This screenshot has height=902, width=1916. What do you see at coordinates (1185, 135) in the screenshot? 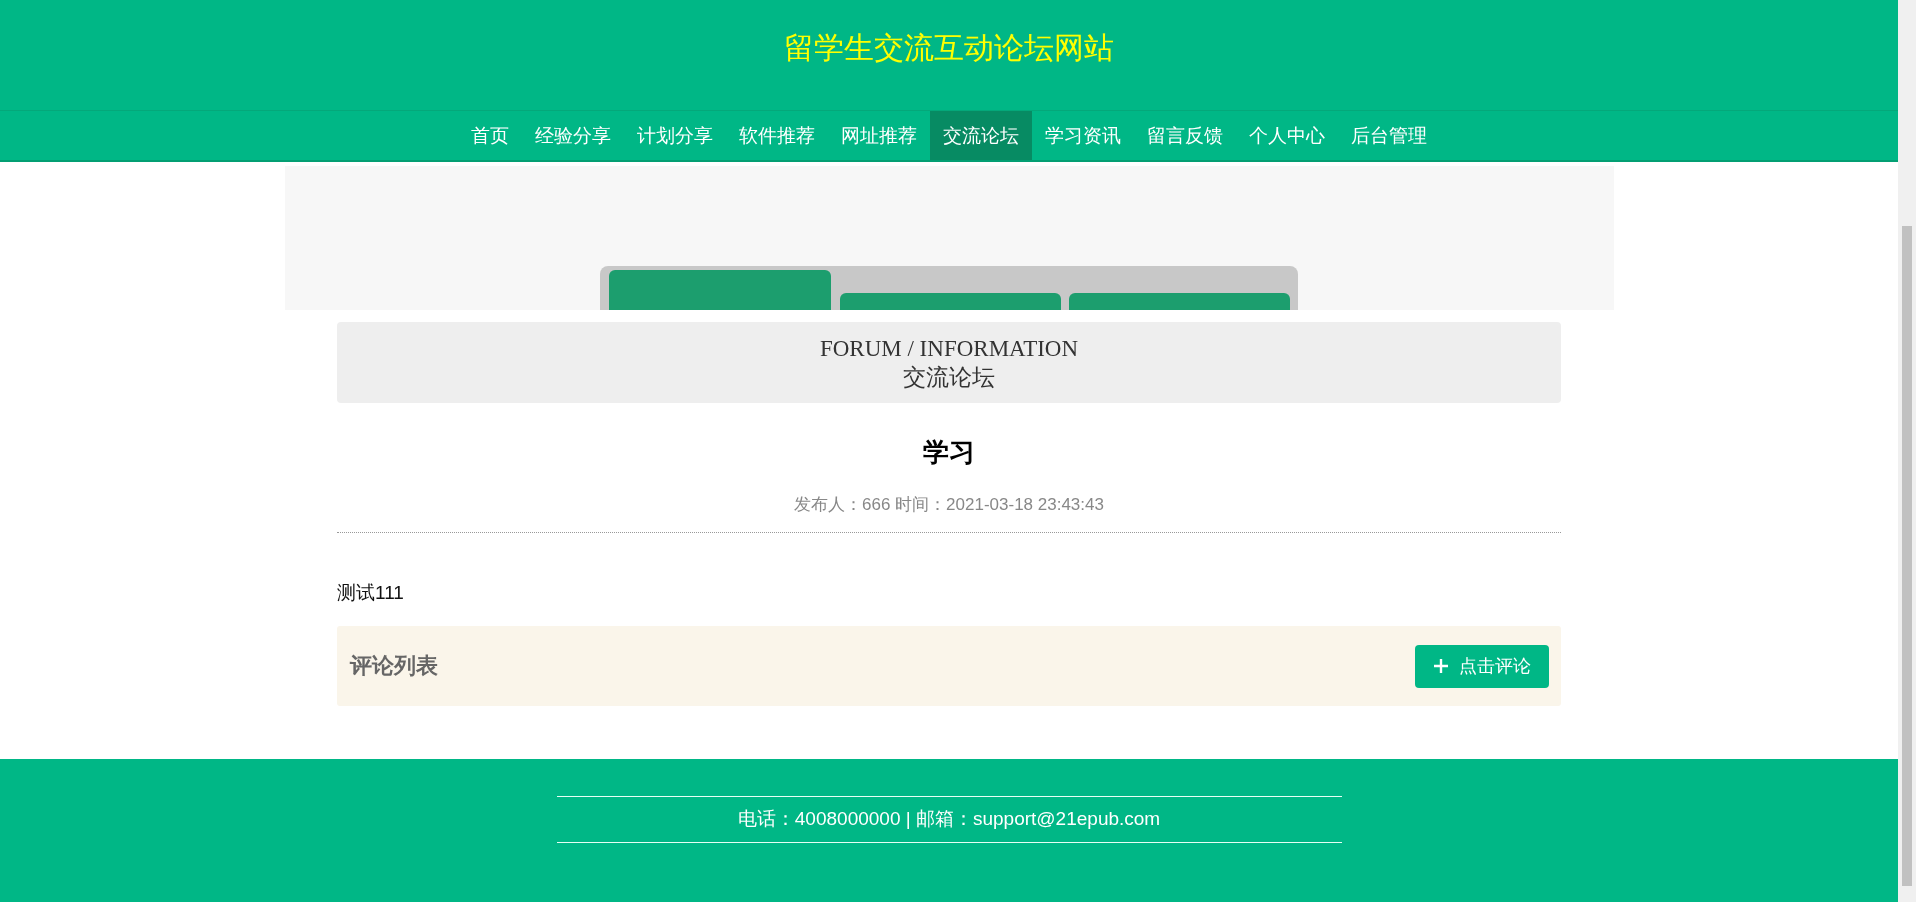
I see `nav-link: 留言反馈` at bounding box center [1185, 135].